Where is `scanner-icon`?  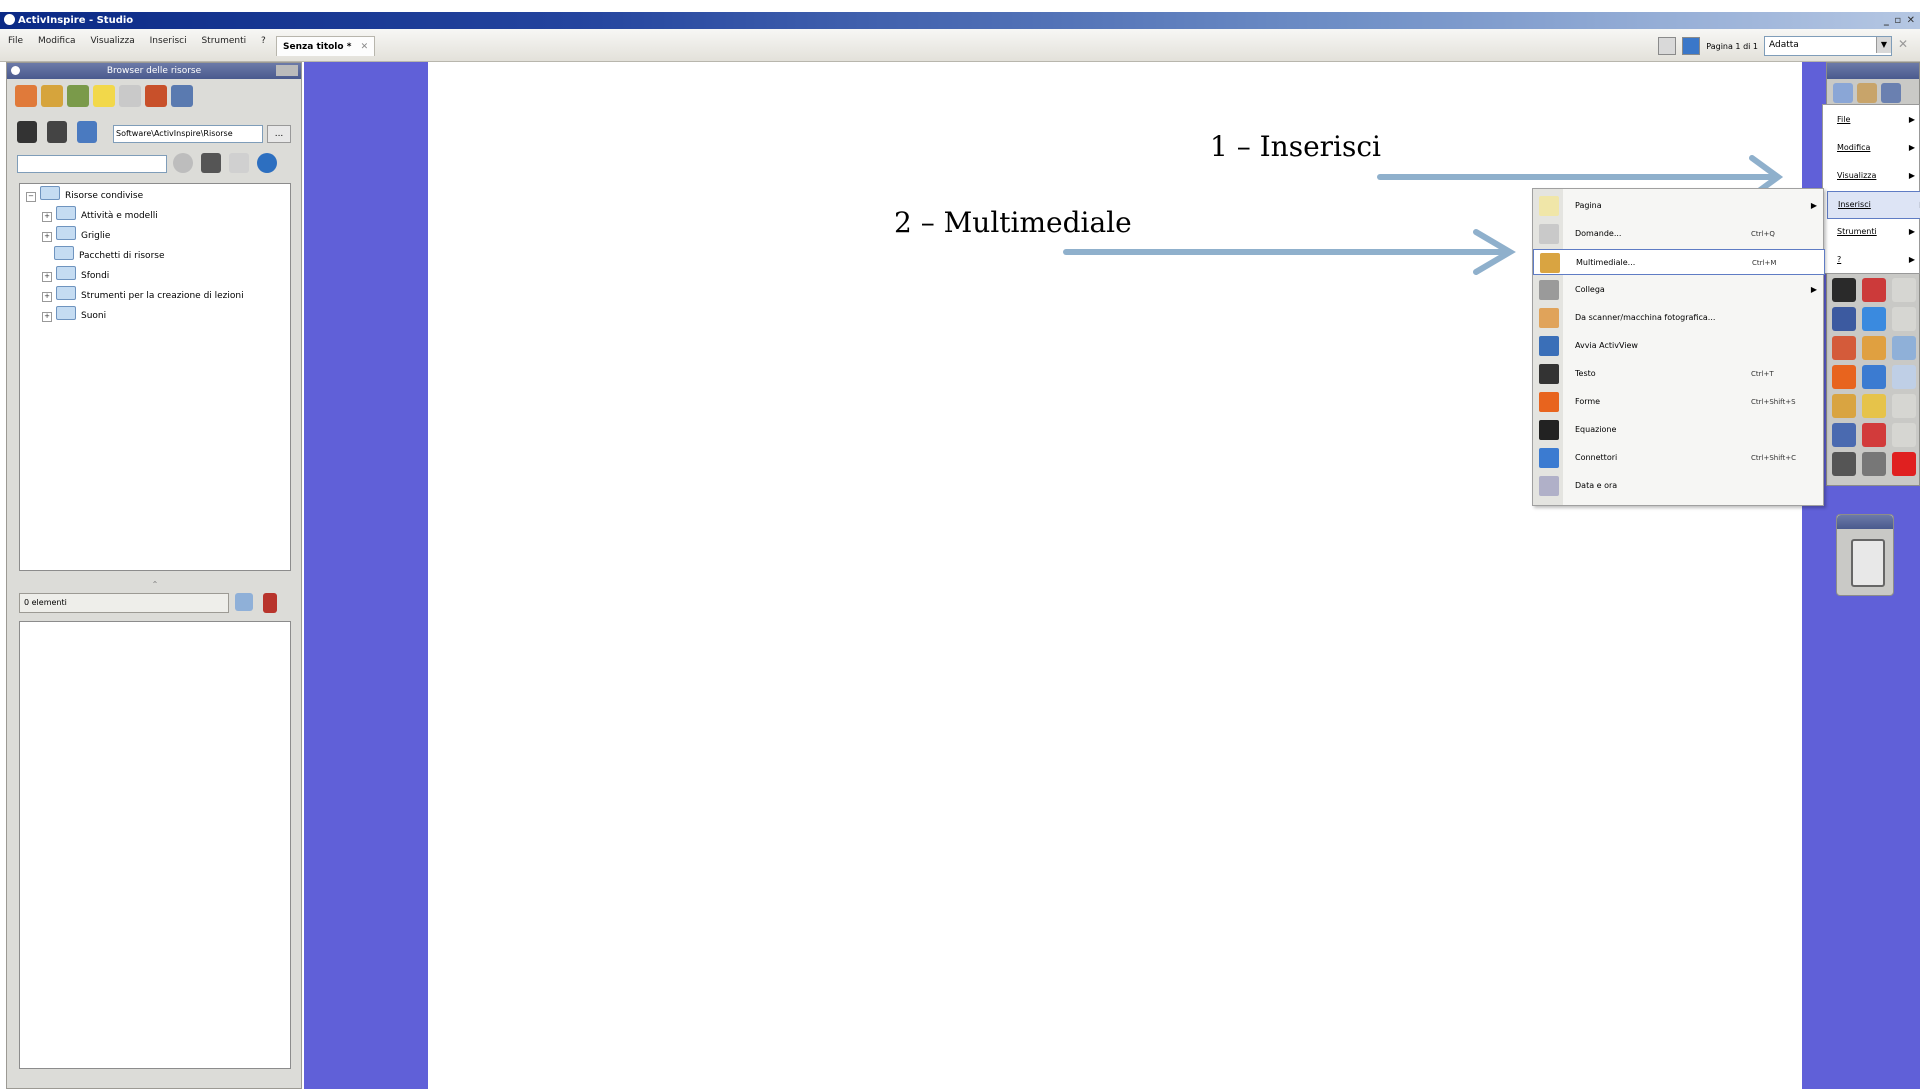
scanner-icon is located at coordinates (1549, 318).